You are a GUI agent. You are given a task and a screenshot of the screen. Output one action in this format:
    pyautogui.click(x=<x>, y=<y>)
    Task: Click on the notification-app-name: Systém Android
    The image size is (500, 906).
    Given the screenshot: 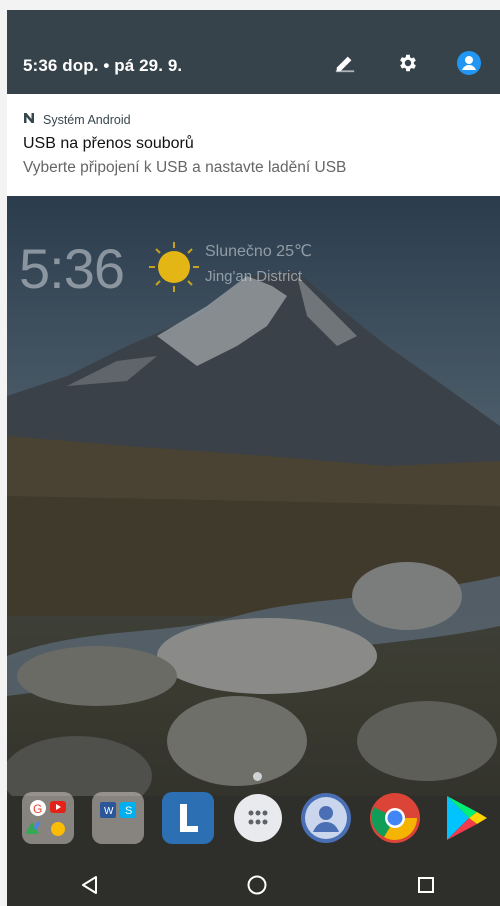 What is the action you would take?
    pyautogui.click(x=87, y=119)
    